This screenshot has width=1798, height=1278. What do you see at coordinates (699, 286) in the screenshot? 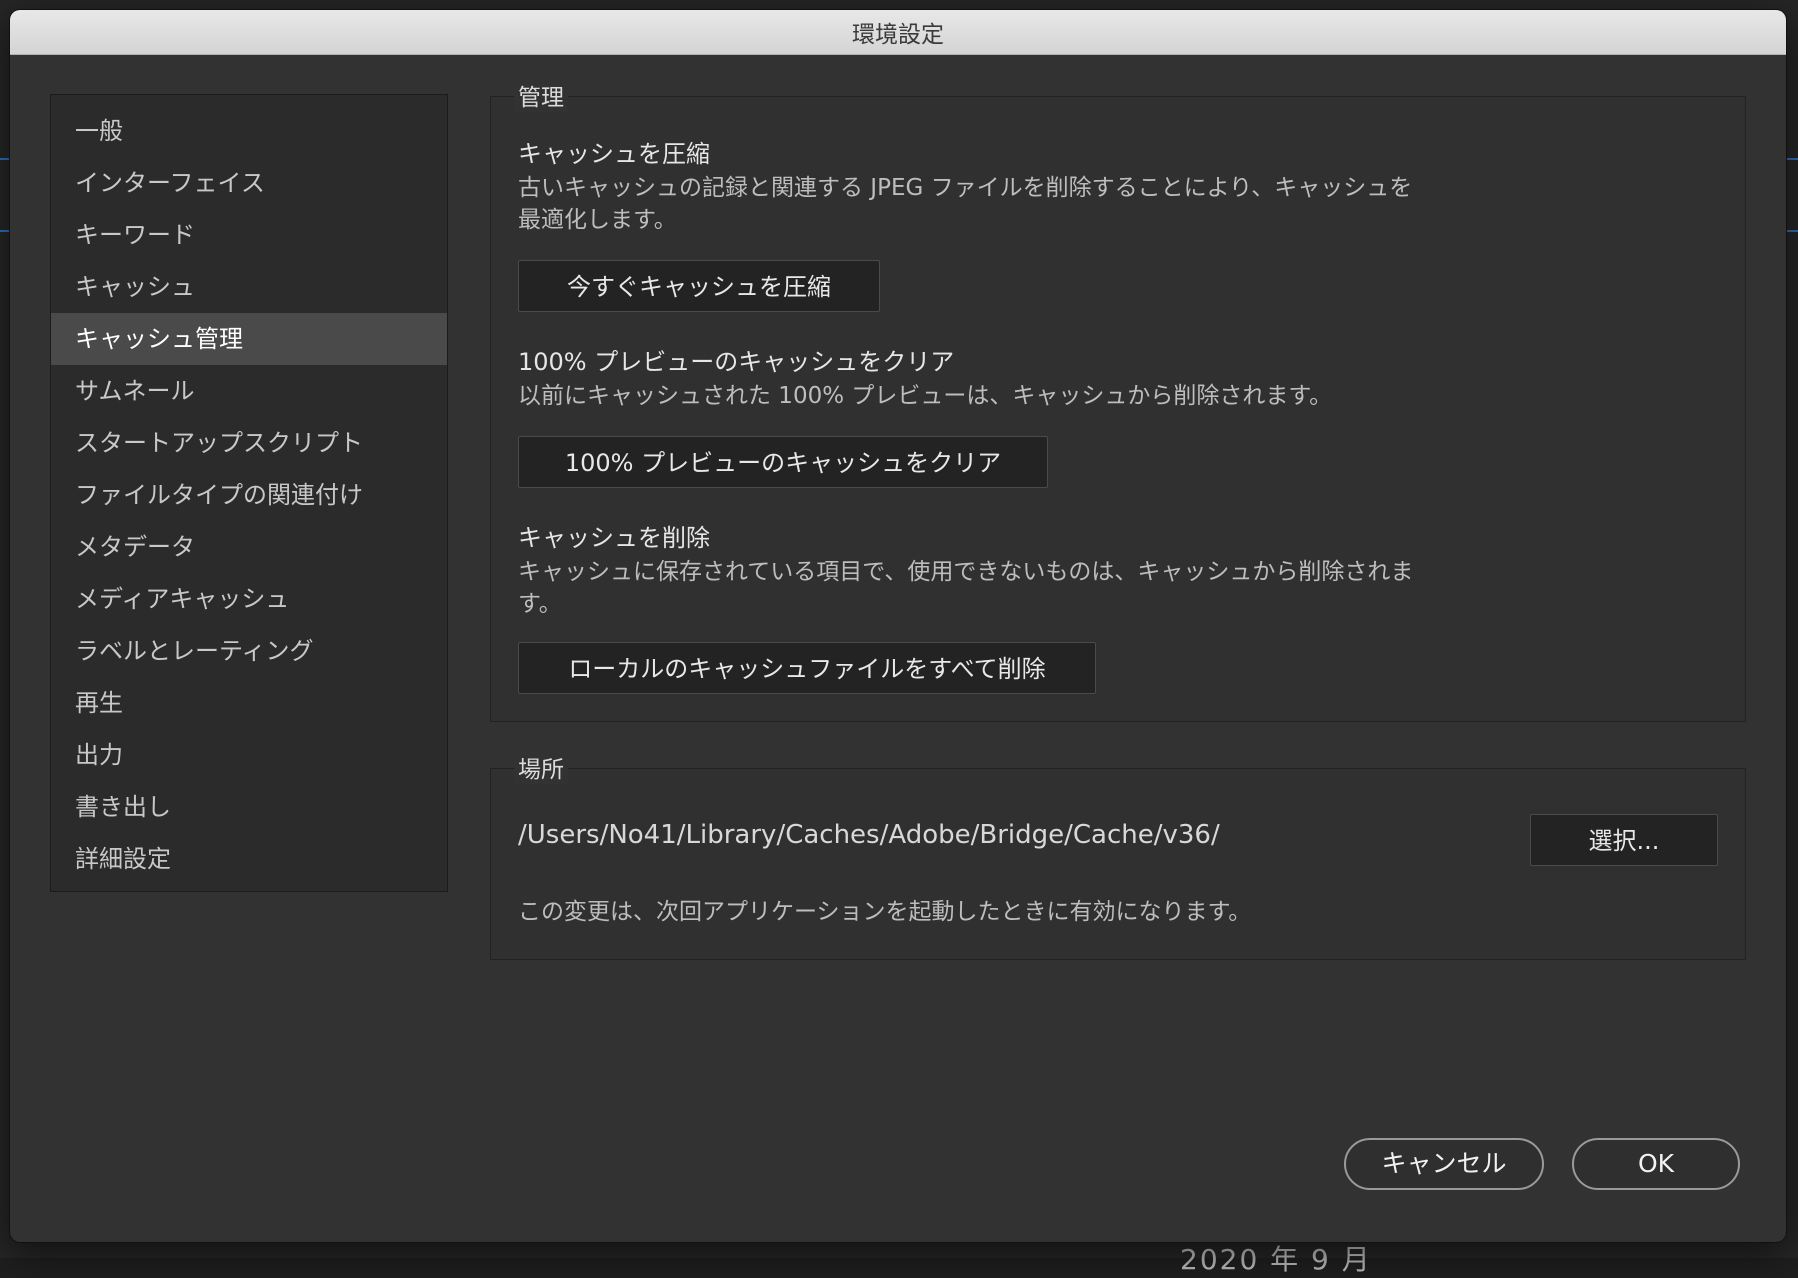
I see `compact-cache-button: 今すぐキャッシュを圧縮` at bounding box center [699, 286].